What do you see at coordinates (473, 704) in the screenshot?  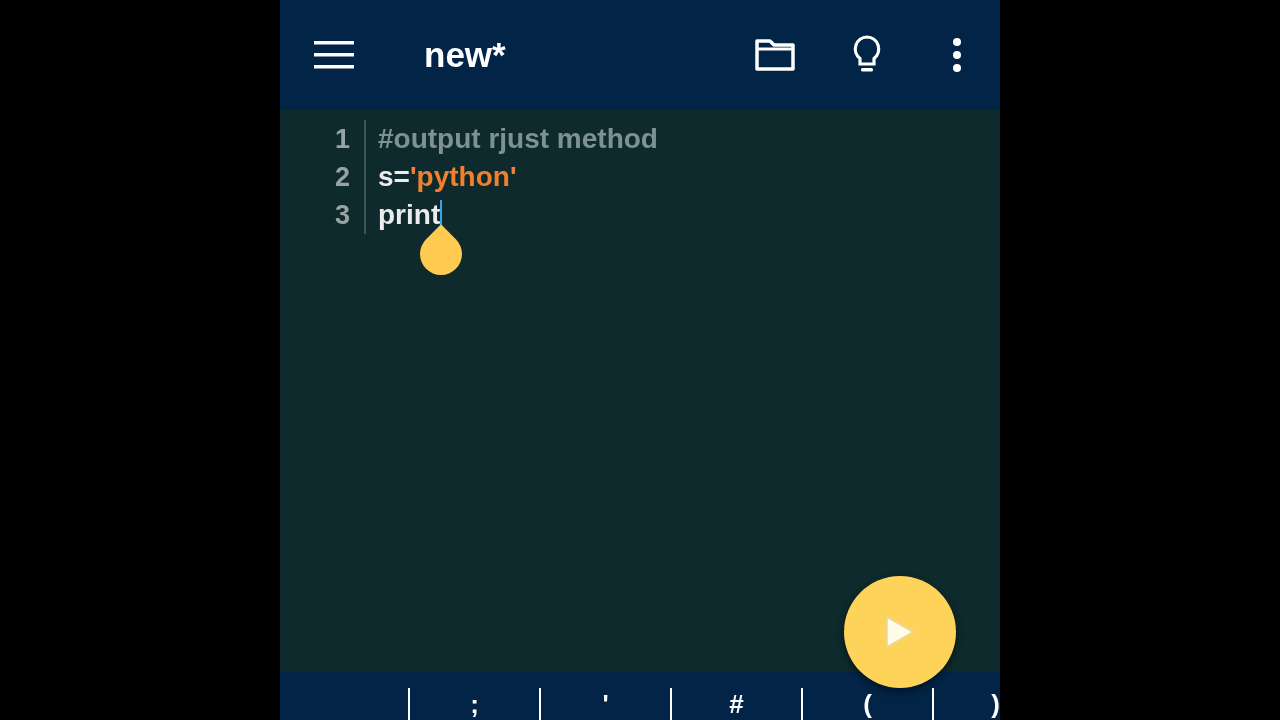 I see `symbol-key: ;` at bounding box center [473, 704].